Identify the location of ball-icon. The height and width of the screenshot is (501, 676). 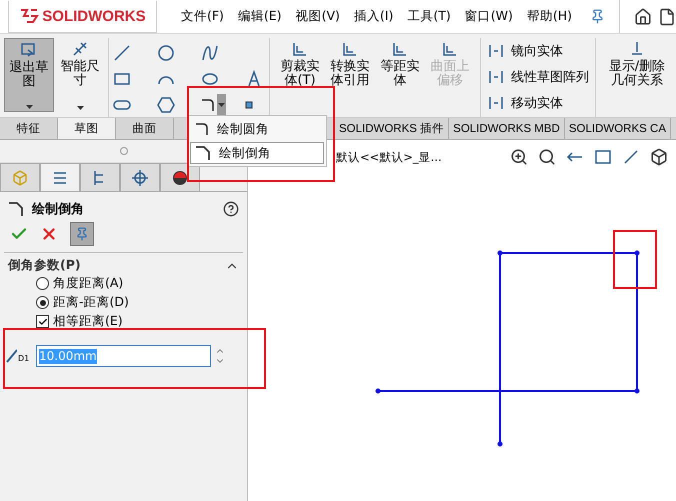
(180, 178).